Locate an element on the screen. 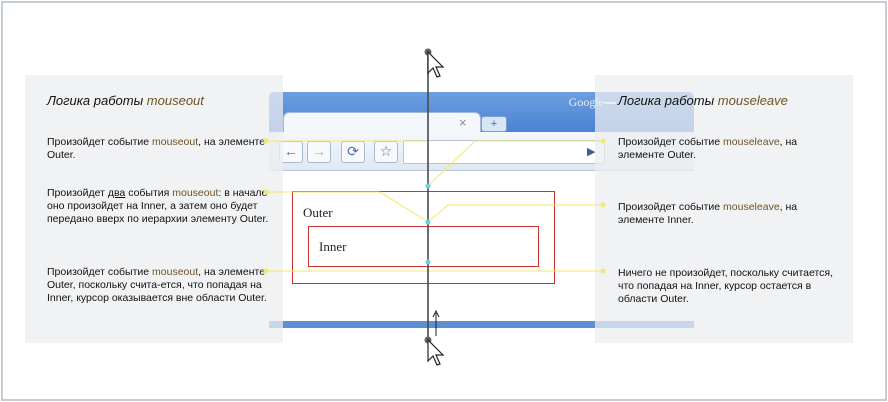  connector-lines is located at coordinates (434, 206).